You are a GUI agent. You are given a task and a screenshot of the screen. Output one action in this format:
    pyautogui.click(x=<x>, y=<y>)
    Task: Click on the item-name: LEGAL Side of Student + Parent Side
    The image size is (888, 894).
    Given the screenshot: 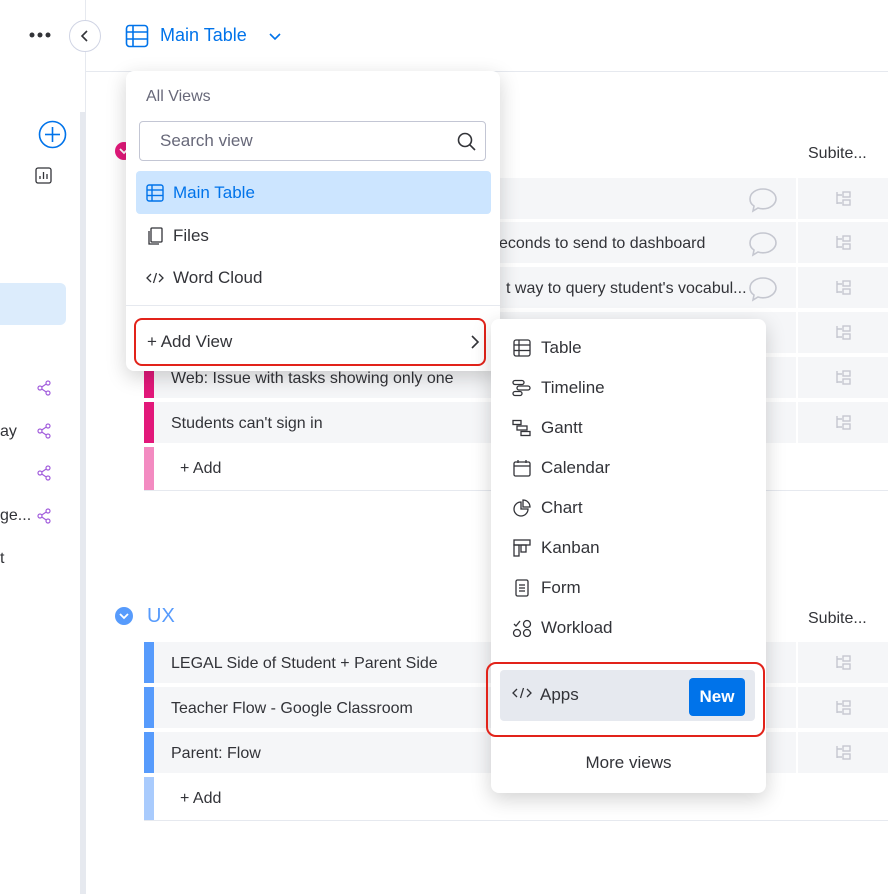 What is the action you would take?
    pyautogui.click(x=304, y=664)
    